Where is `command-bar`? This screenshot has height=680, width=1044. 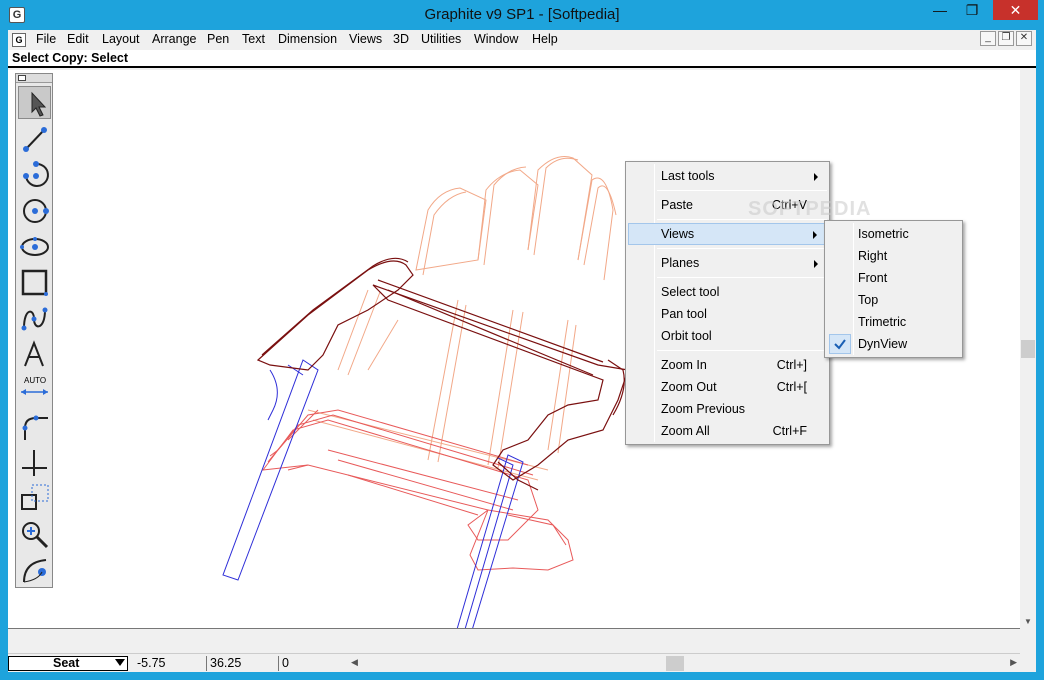
command-bar is located at coordinates (514, 641).